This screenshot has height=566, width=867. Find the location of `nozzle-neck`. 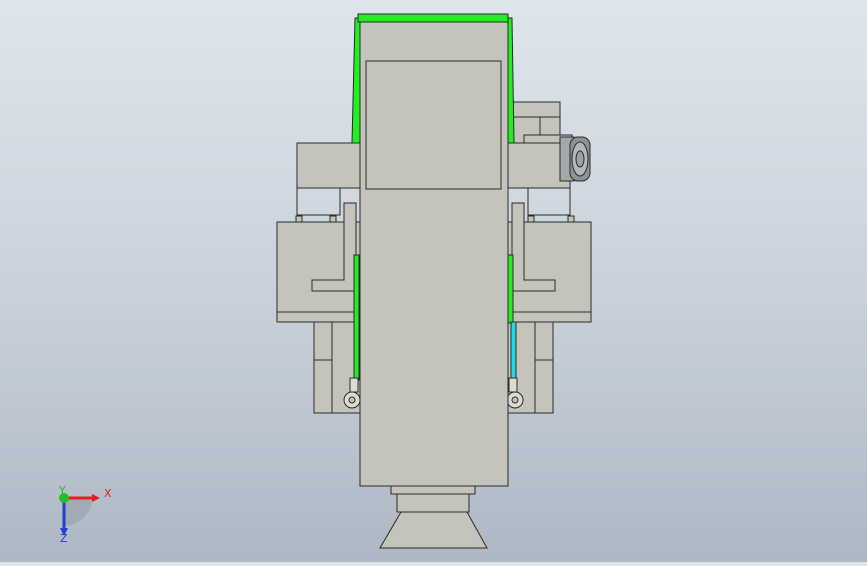

nozzle-neck is located at coordinates (433, 503).